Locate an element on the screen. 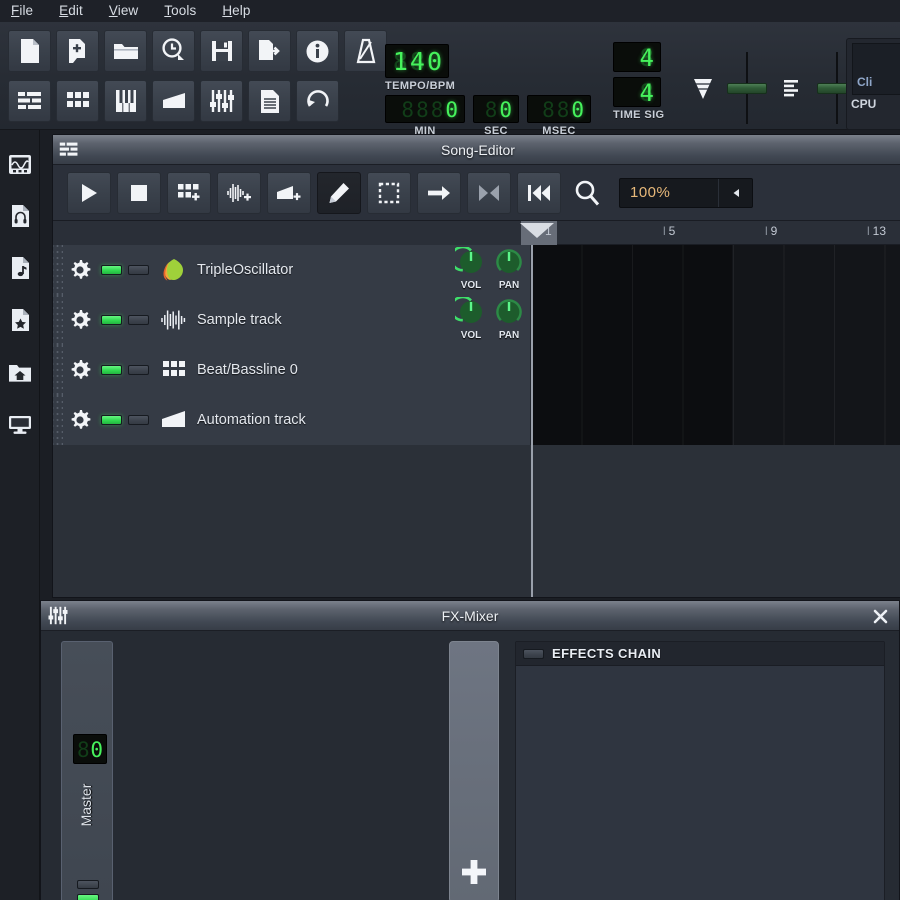 The width and height of the screenshot is (900, 900). table-row: TripleOscillator VOL PAN is located at coordinates (476, 270).